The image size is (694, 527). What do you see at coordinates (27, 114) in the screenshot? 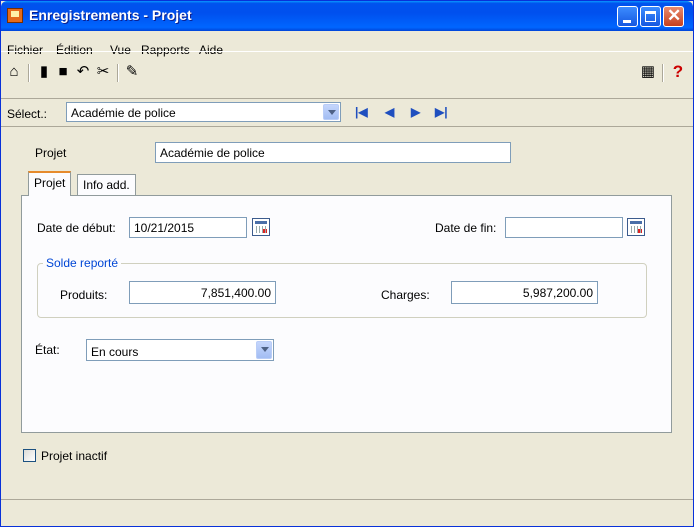
I see `select-label: Sélect.:` at bounding box center [27, 114].